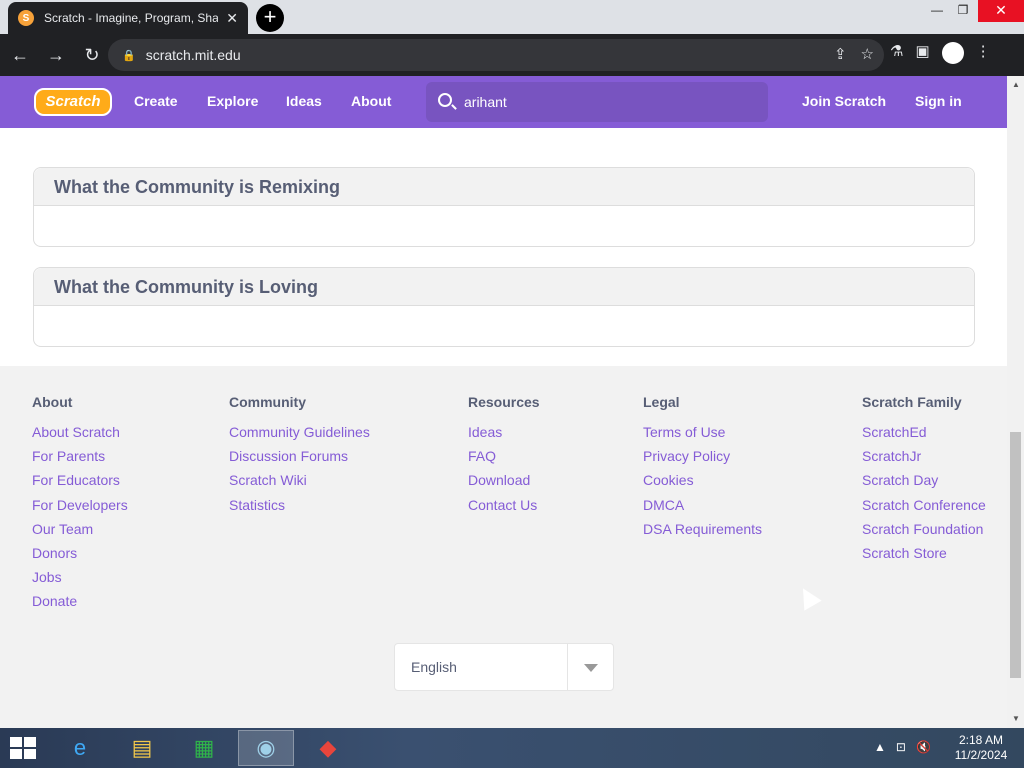 The width and height of the screenshot is (1024, 768). Describe the element at coordinates (80, 484) in the screenshot. I see `footer-link: For Educators` at that location.